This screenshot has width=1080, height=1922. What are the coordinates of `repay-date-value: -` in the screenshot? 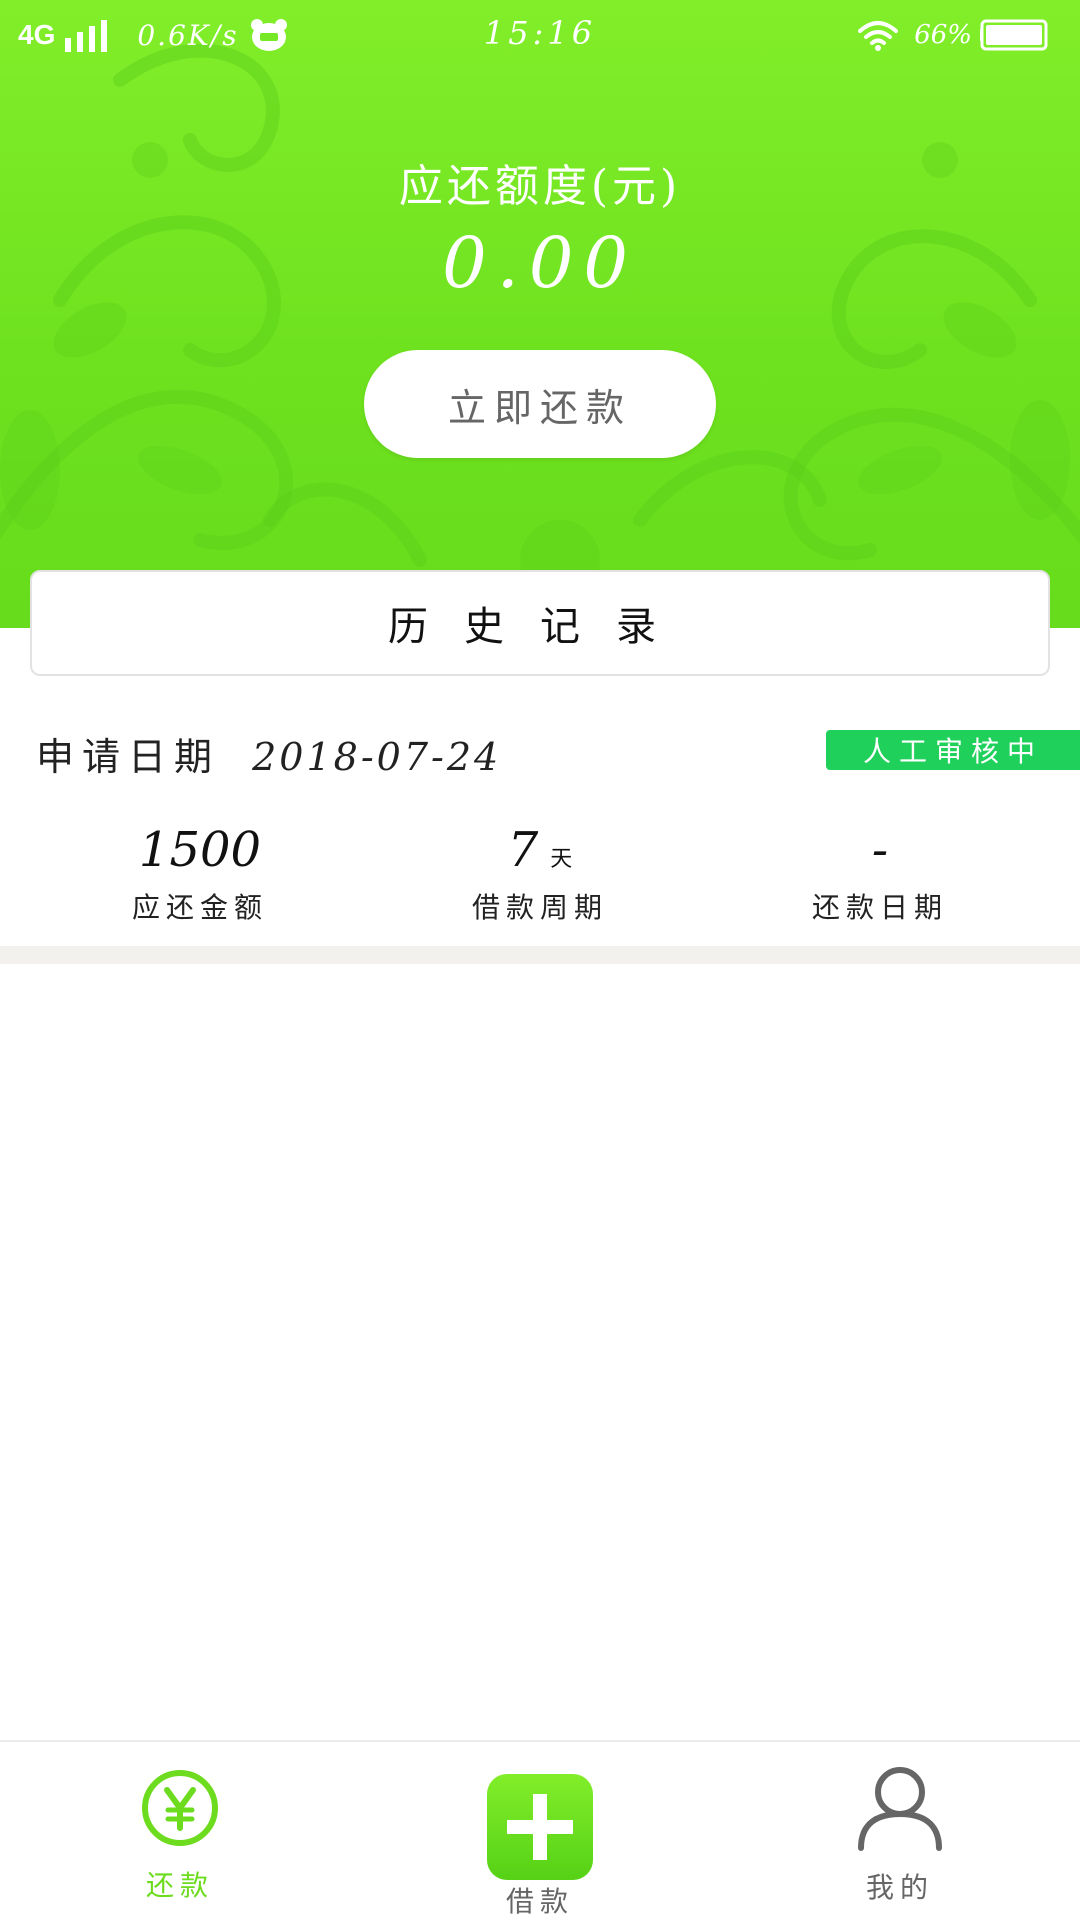 It's located at (880, 850).